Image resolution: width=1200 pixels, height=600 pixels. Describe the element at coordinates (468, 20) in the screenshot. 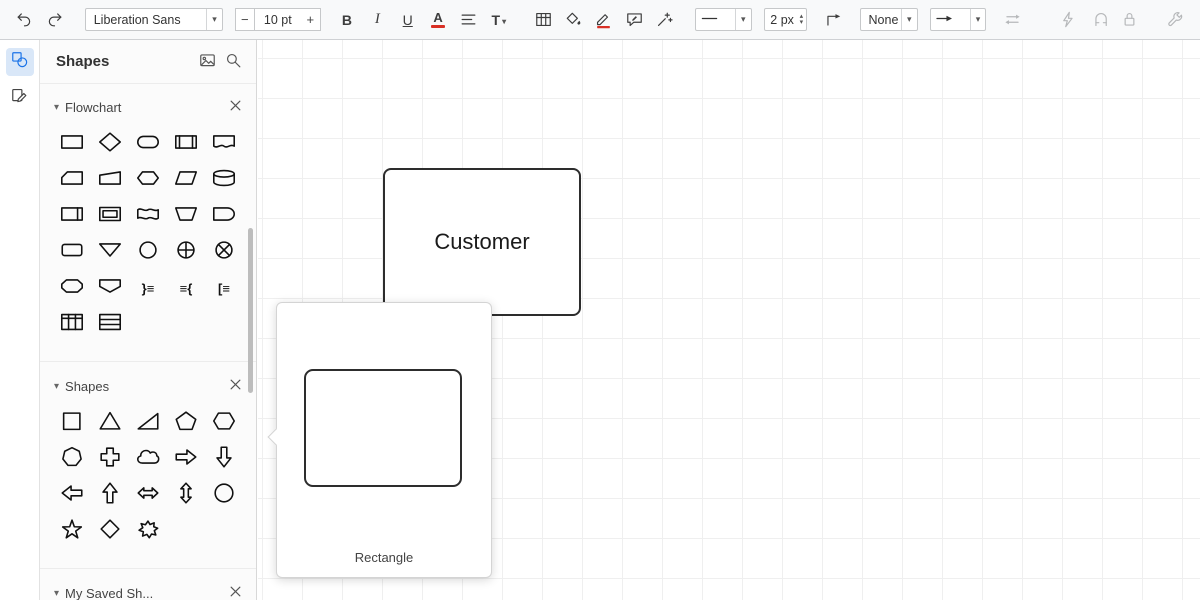

I see `align-button` at that location.